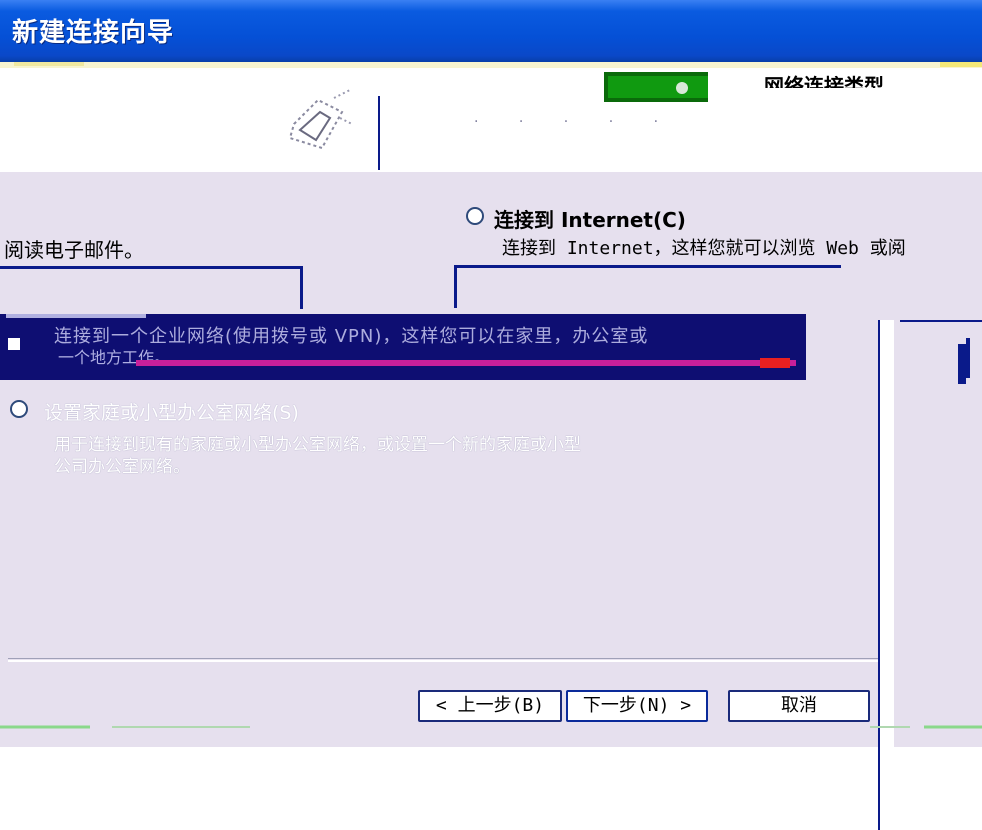 This screenshot has height=830, width=982. I want to click on highlight-underline, so click(466, 363).